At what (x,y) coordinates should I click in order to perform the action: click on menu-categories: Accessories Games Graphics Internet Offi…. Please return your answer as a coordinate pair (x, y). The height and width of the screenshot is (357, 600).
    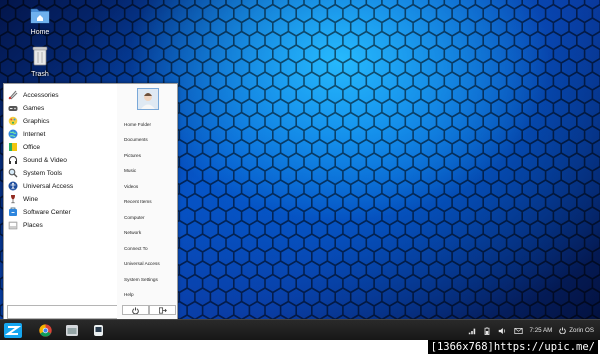
    Looking at the image, I should click on (63, 202).